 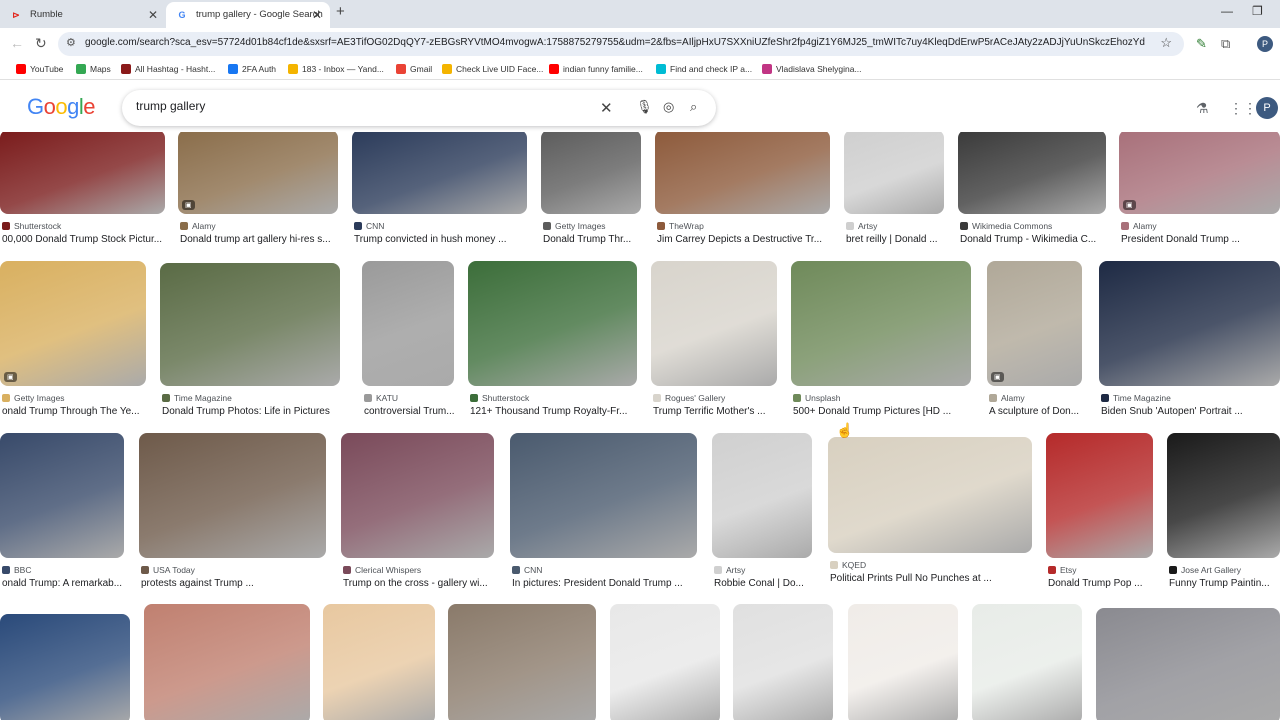 What do you see at coordinates (41, 43) in the screenshot?
I see `reload-icon: ↻` at bounding box center [41, 43].